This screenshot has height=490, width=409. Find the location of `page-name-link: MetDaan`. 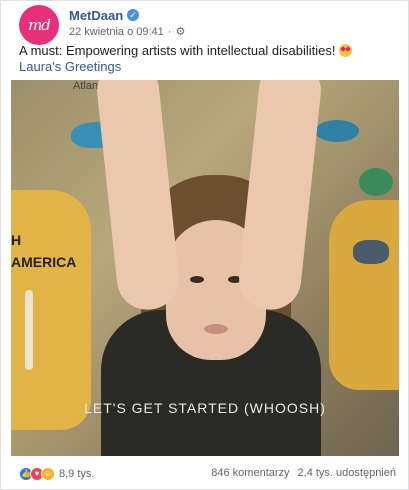

page-name-link: MetDaan is located at coordinates (96, 15).